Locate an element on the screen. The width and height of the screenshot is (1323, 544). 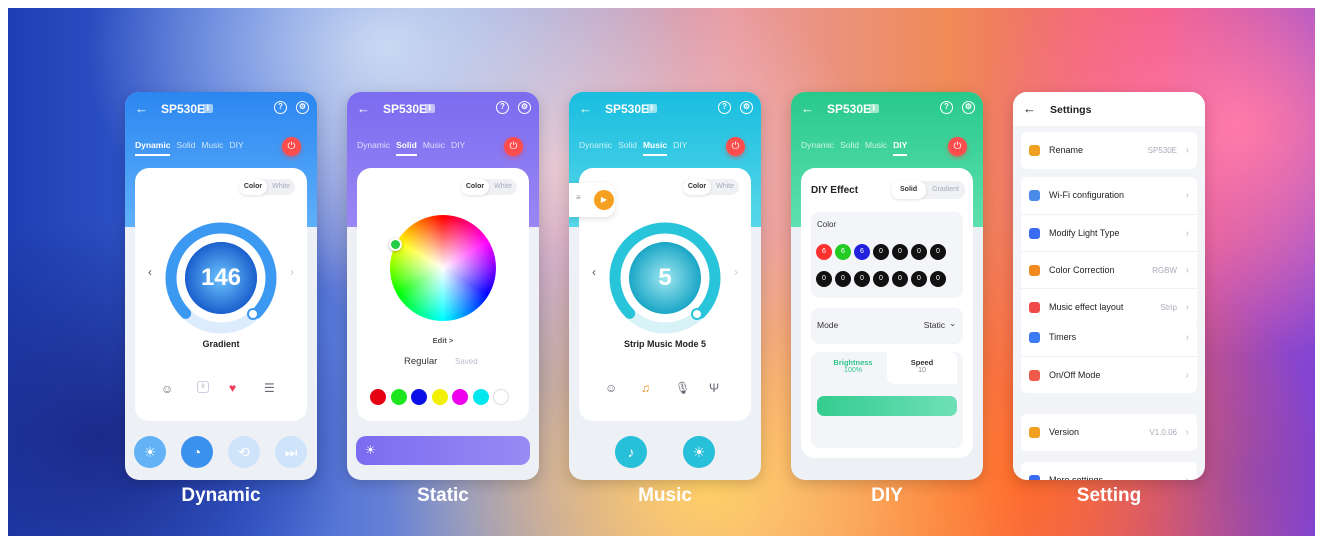
speed-icon: ◔ is located at coordinates (197, 452).